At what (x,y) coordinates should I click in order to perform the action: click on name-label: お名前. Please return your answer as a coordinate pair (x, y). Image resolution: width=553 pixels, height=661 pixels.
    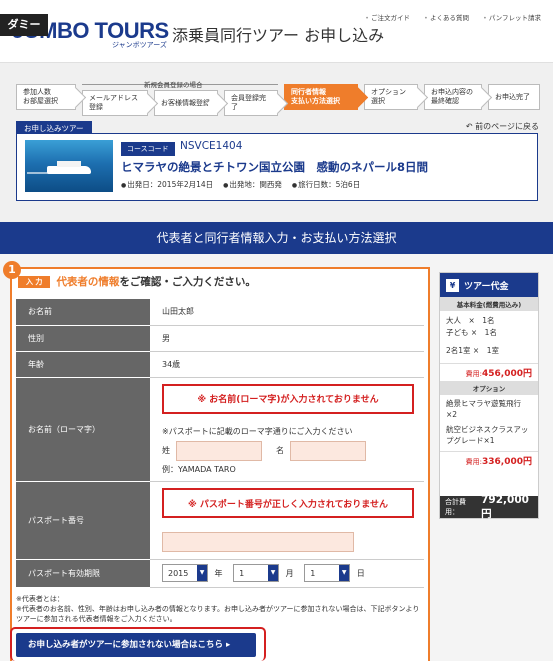
    Looking at the image, I should click on (83, 312).